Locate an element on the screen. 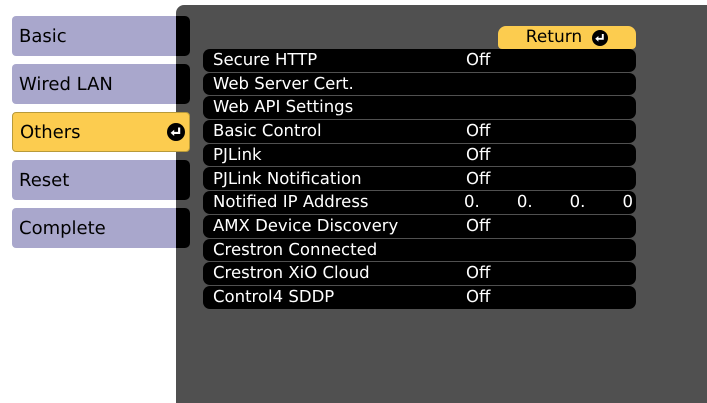 Image resolution: width=707 pixels, height=403 pixels. tab: Basic is located at coordinates (94, 36).